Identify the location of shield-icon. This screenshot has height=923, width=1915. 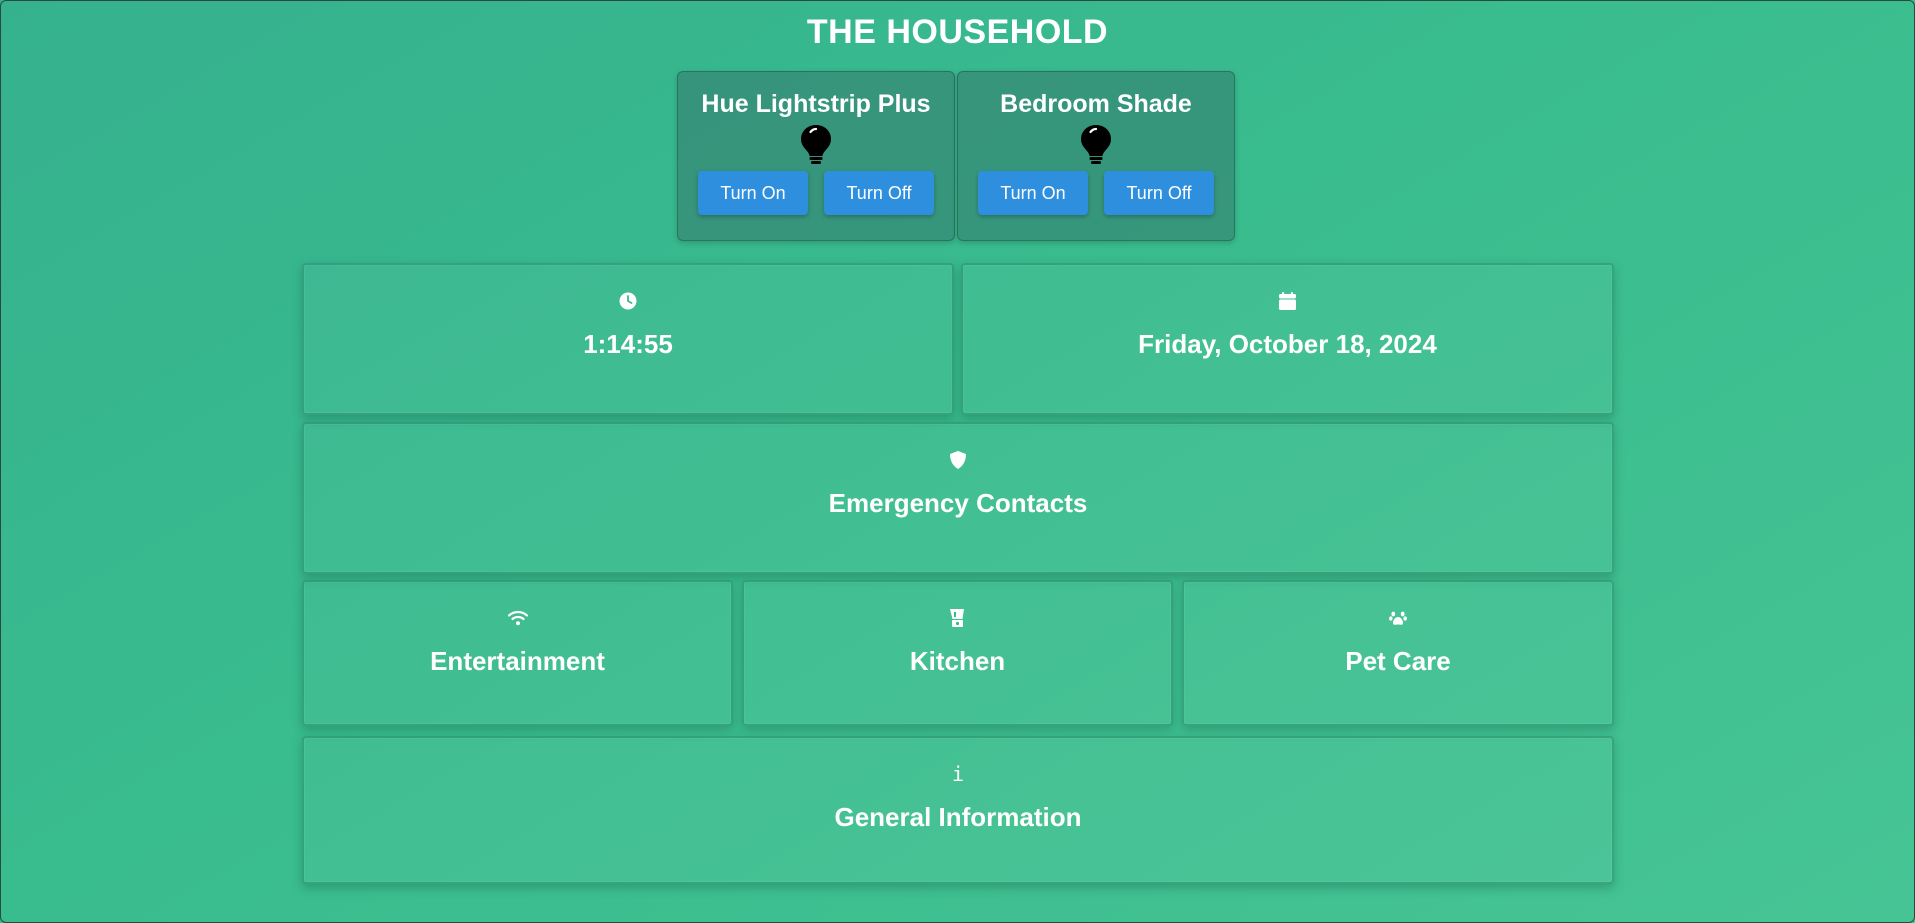
(958, 460).